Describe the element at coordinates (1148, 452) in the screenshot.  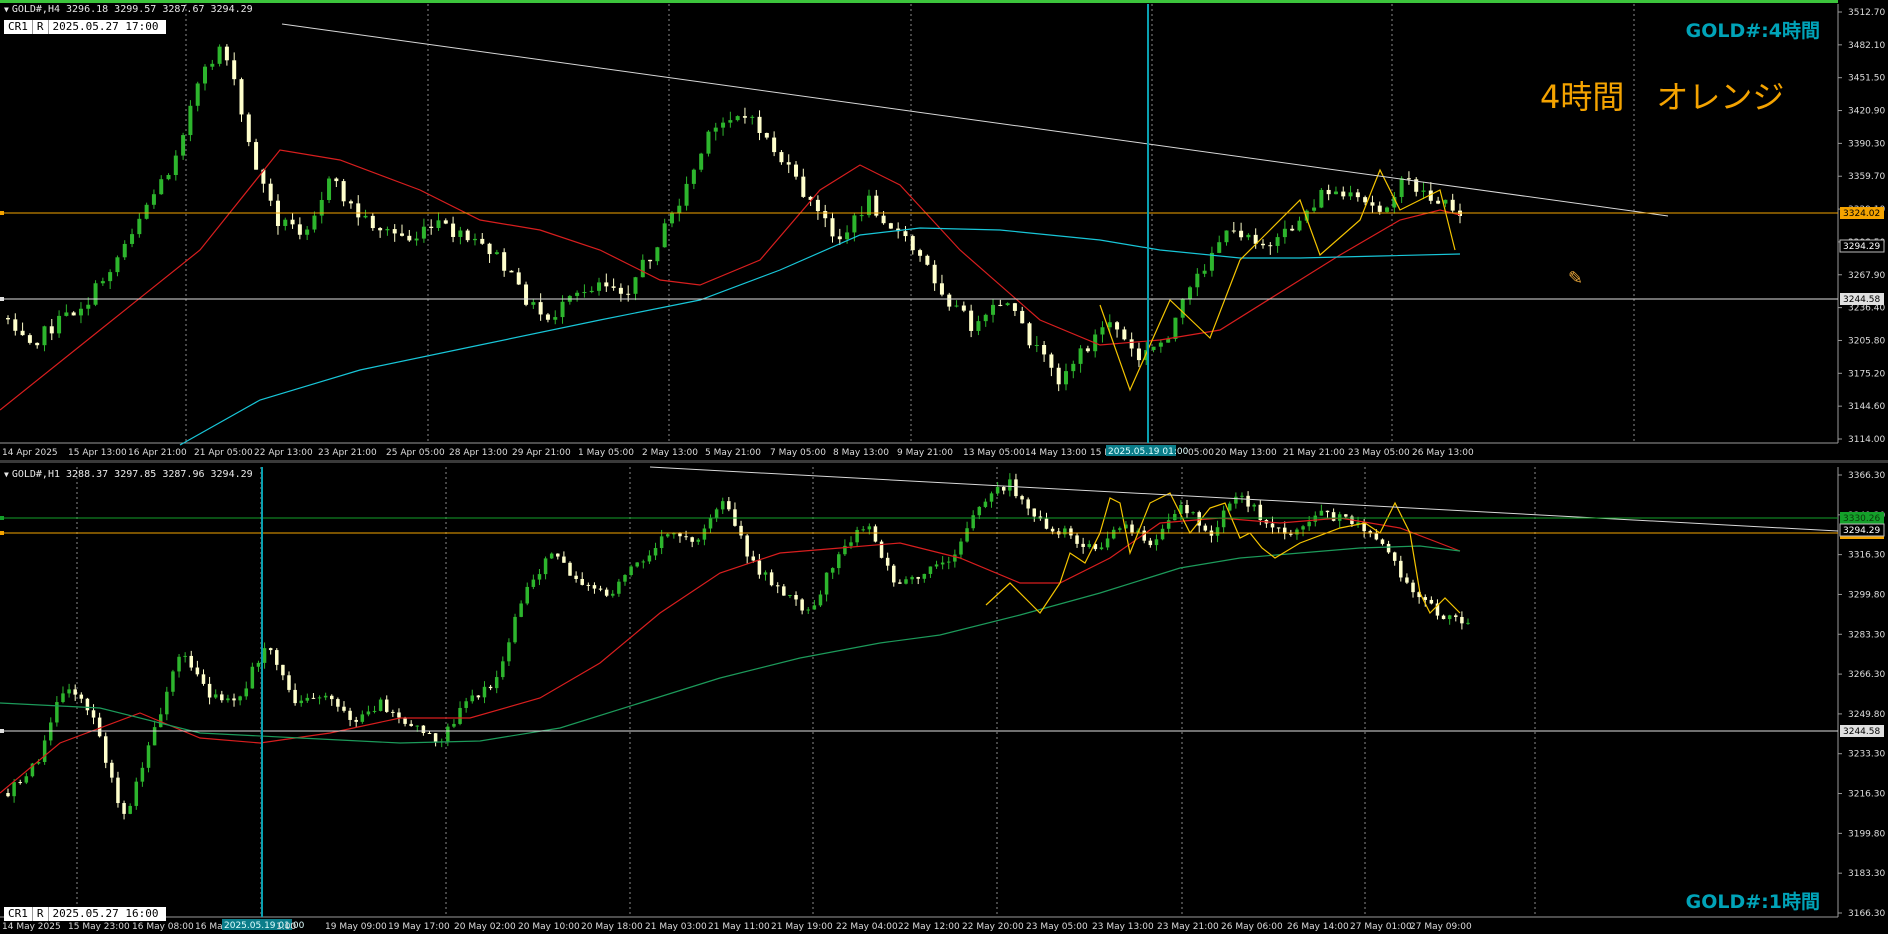
I see `time-label: 2025.05.19 01:00` at that location.